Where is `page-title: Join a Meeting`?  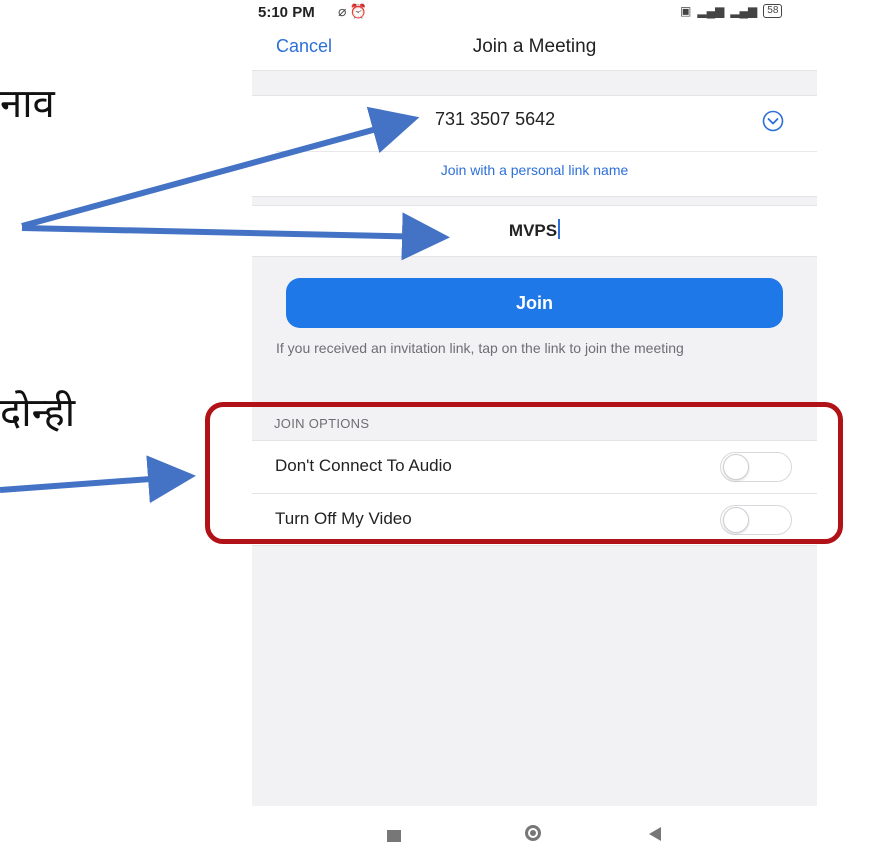
page-title: Join a Meeting is located at coordinates (534, 46).